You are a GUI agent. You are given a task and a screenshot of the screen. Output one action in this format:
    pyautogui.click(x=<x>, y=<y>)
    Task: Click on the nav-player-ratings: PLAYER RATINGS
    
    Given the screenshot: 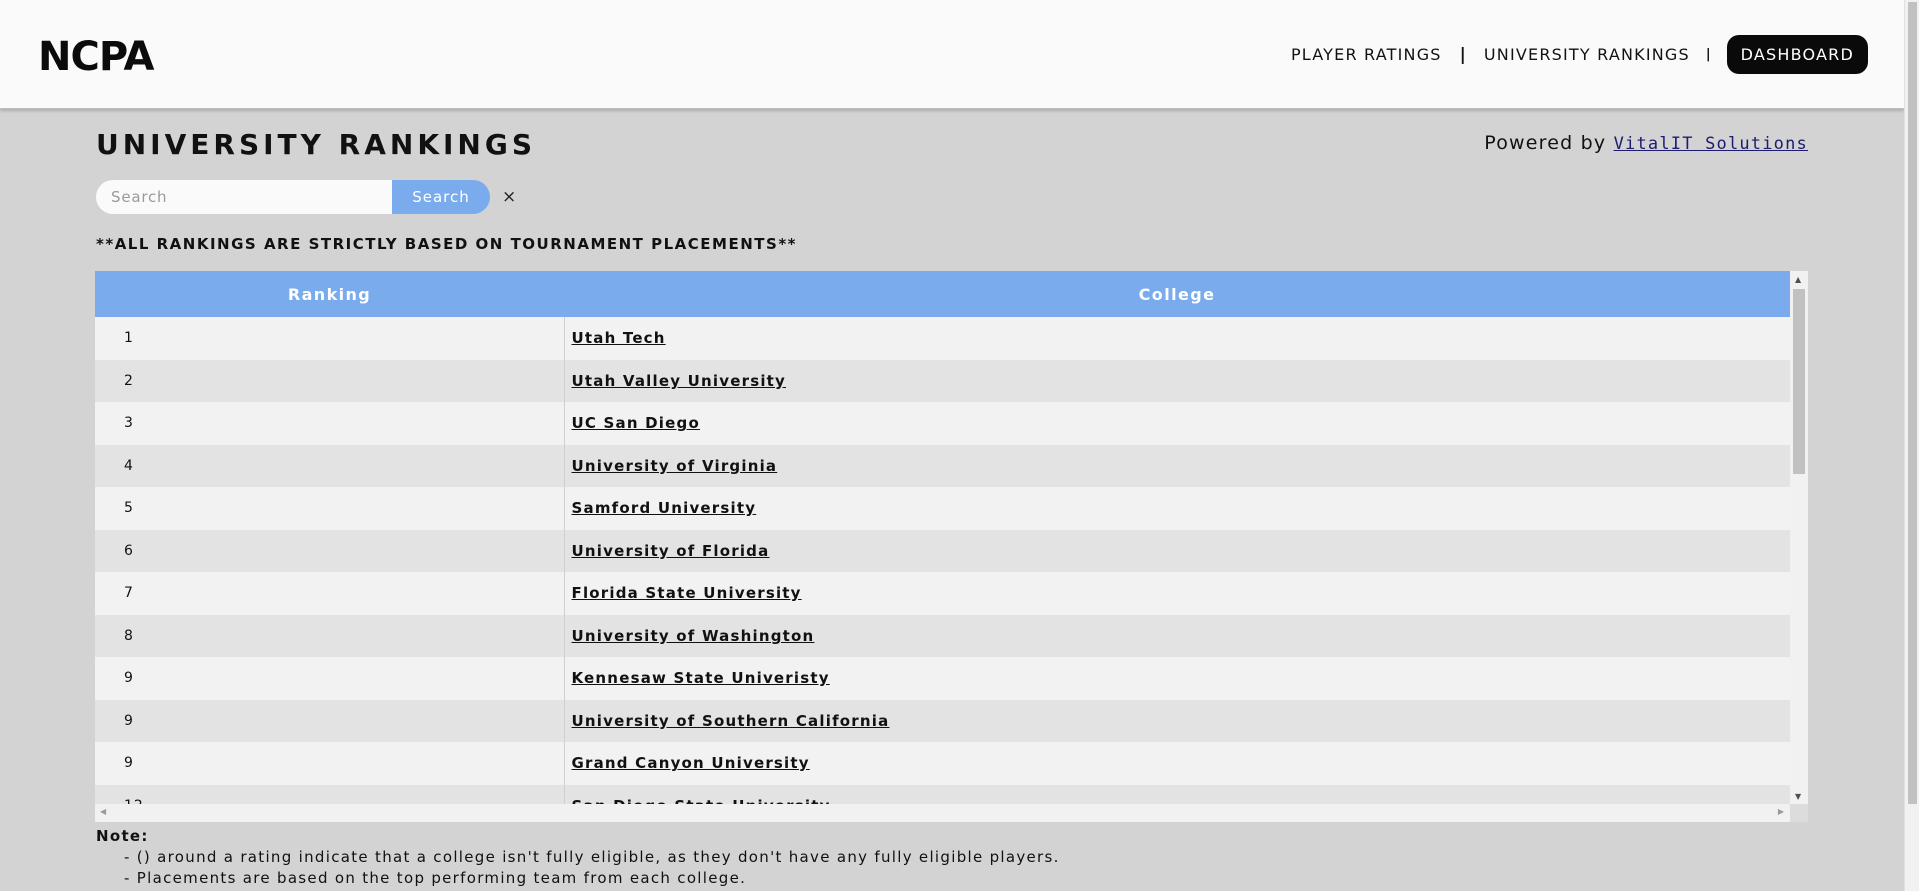 What is the action you would take?
    pyautogui.click(x=1366, y=54)
    